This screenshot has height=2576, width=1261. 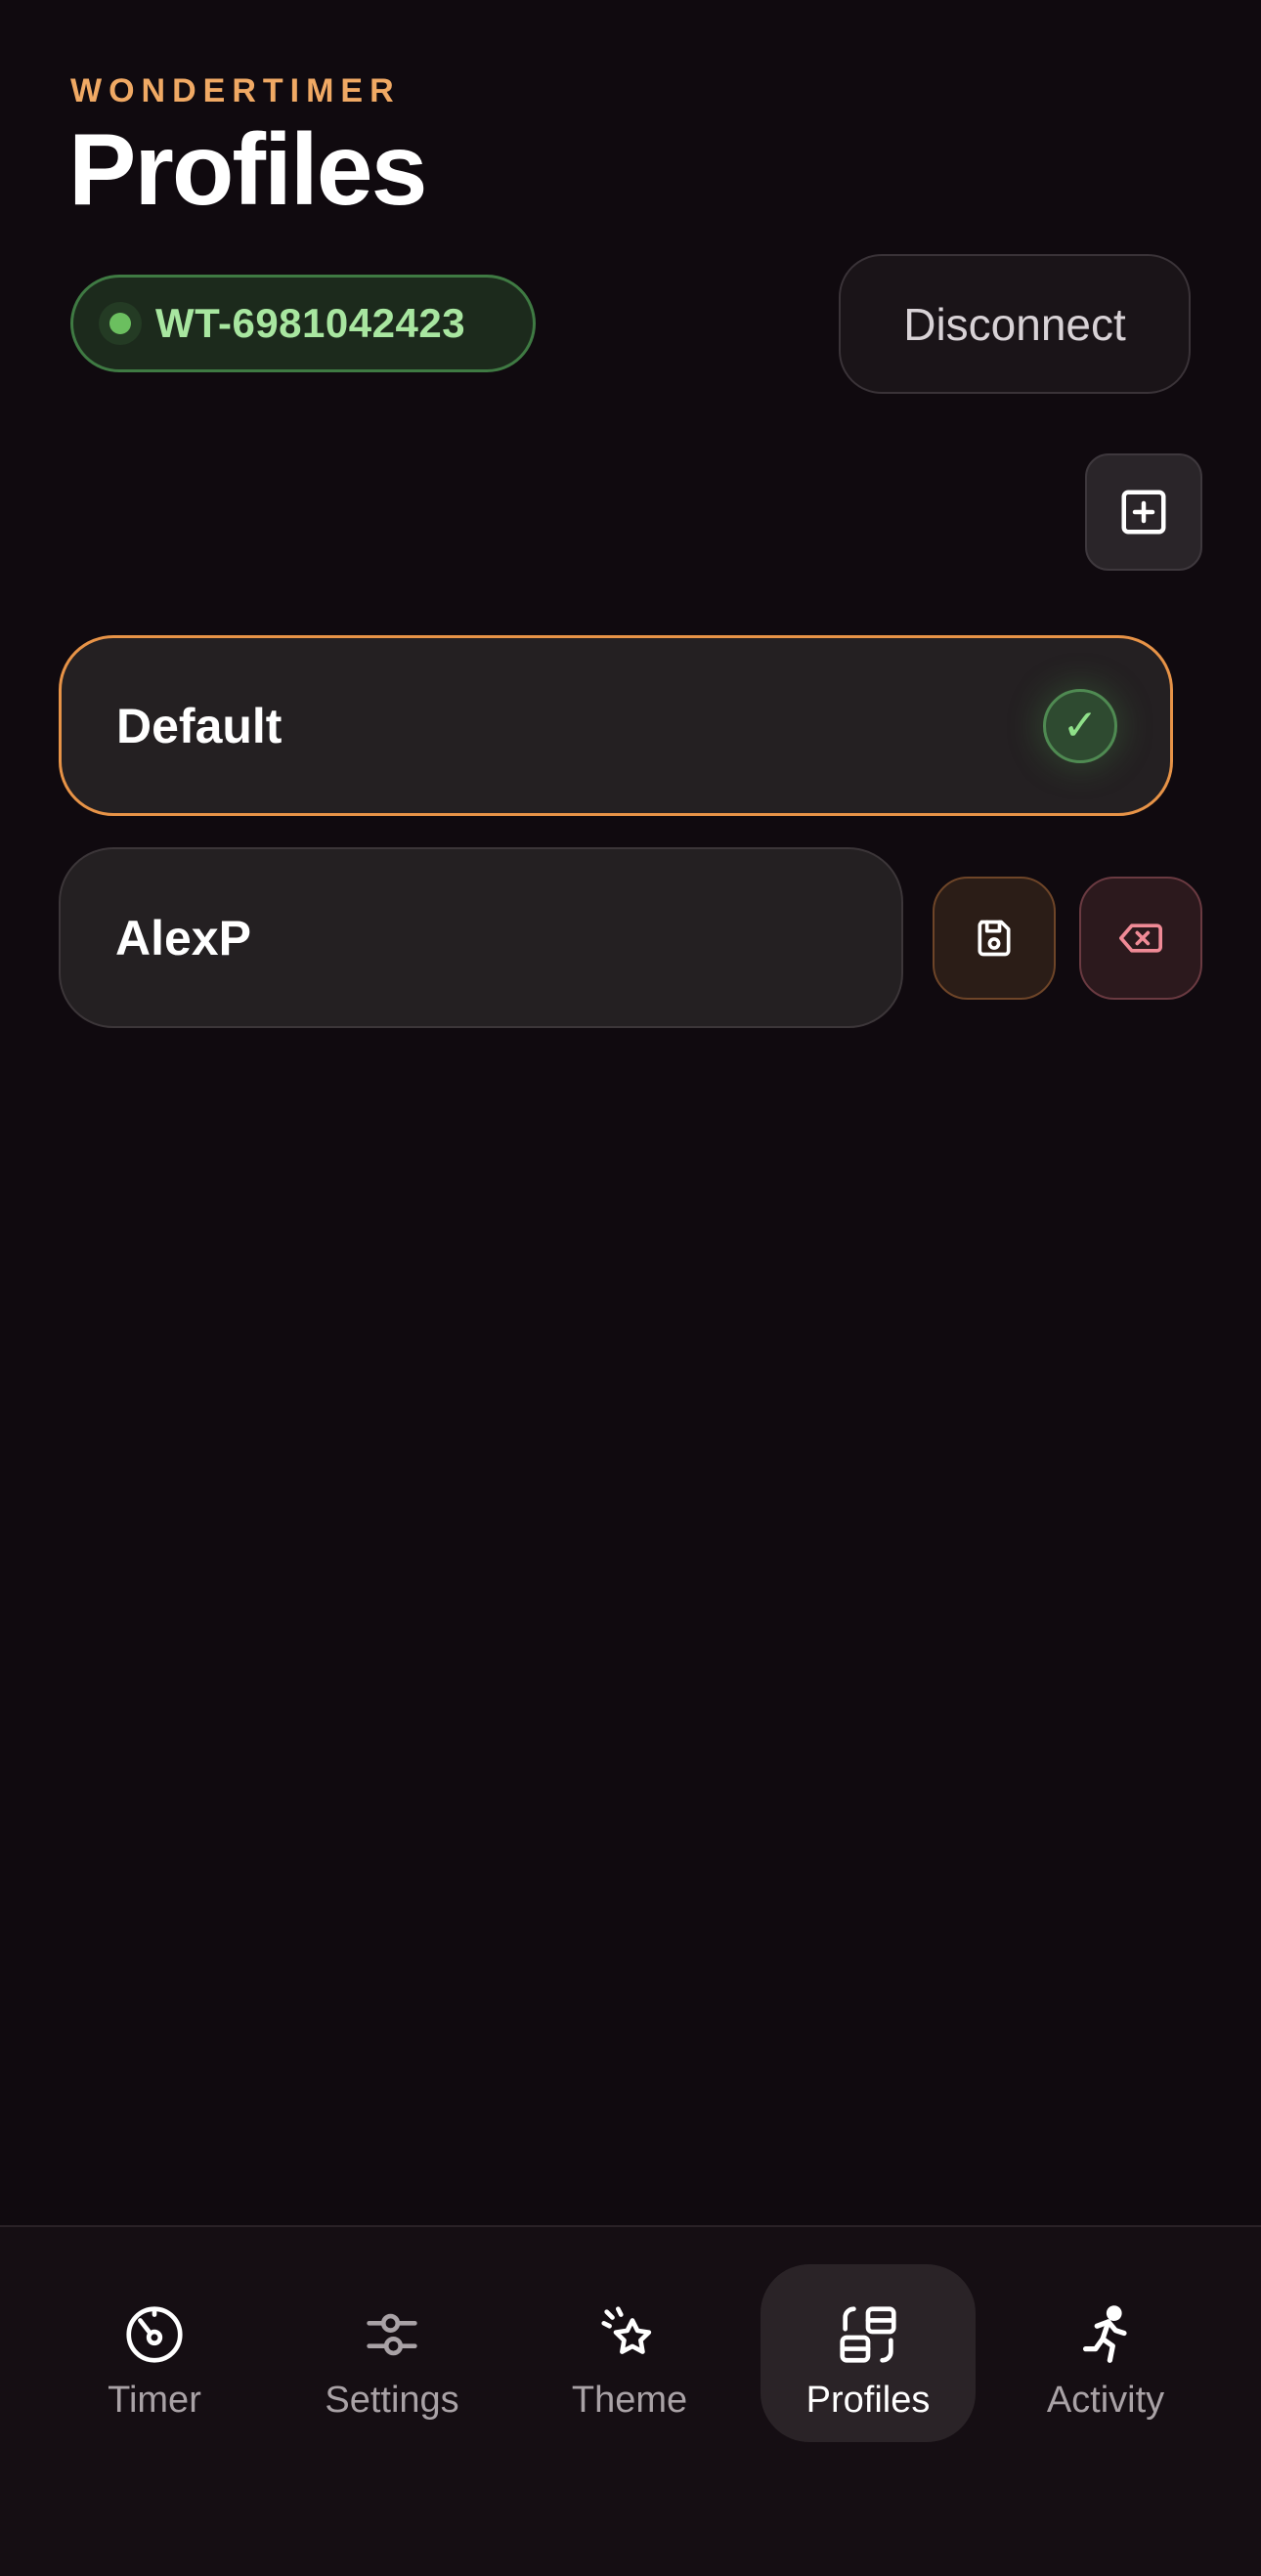 I want to click on save-profile-button, so click(x=994, y=939).